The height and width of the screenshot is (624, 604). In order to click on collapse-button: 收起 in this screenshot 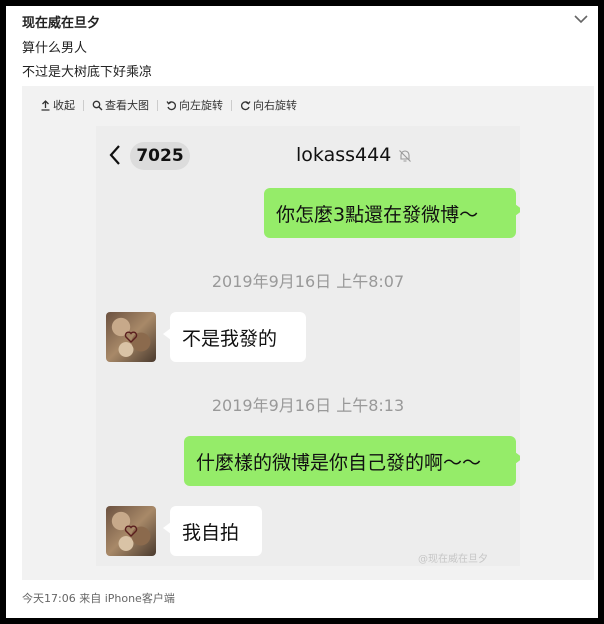, I will do `click(52, 105)`.